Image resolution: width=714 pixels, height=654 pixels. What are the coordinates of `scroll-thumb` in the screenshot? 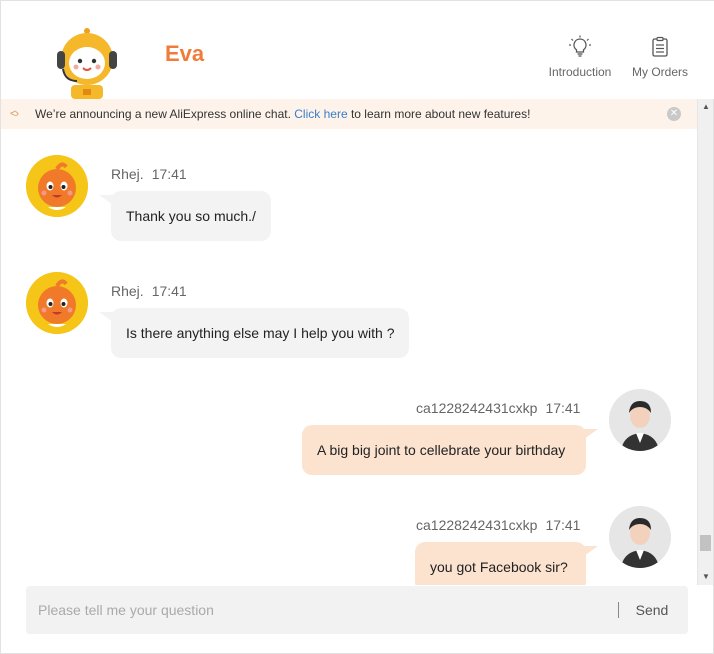 It's located at (705, 543).